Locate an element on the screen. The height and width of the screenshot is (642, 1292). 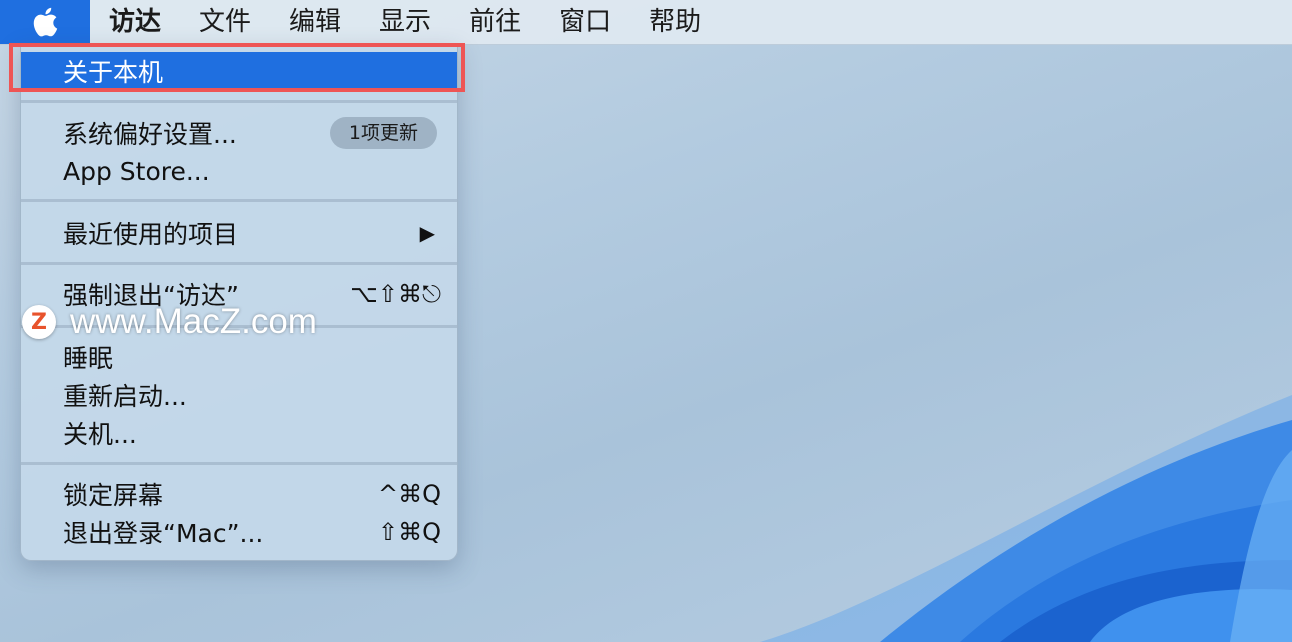
watermark-logo: Z is located at coordinates (39, 322).